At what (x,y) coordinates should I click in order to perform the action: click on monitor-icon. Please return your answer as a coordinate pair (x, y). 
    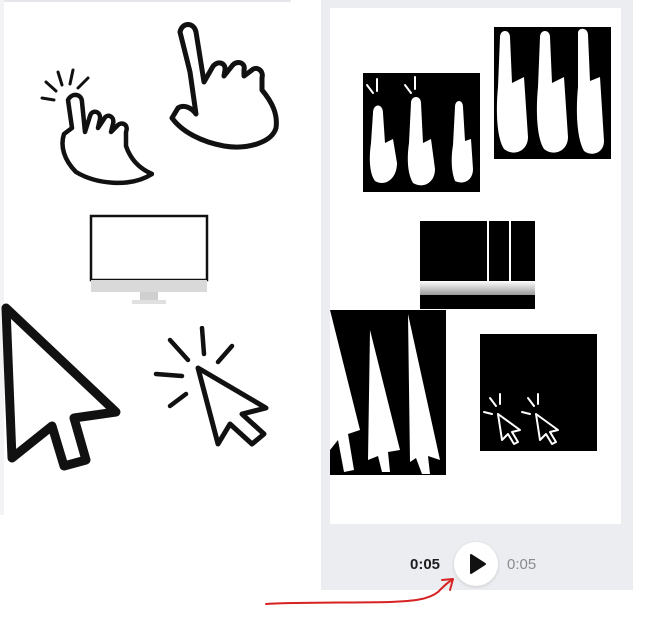
    Looking at the image, I should click on (149, 259).